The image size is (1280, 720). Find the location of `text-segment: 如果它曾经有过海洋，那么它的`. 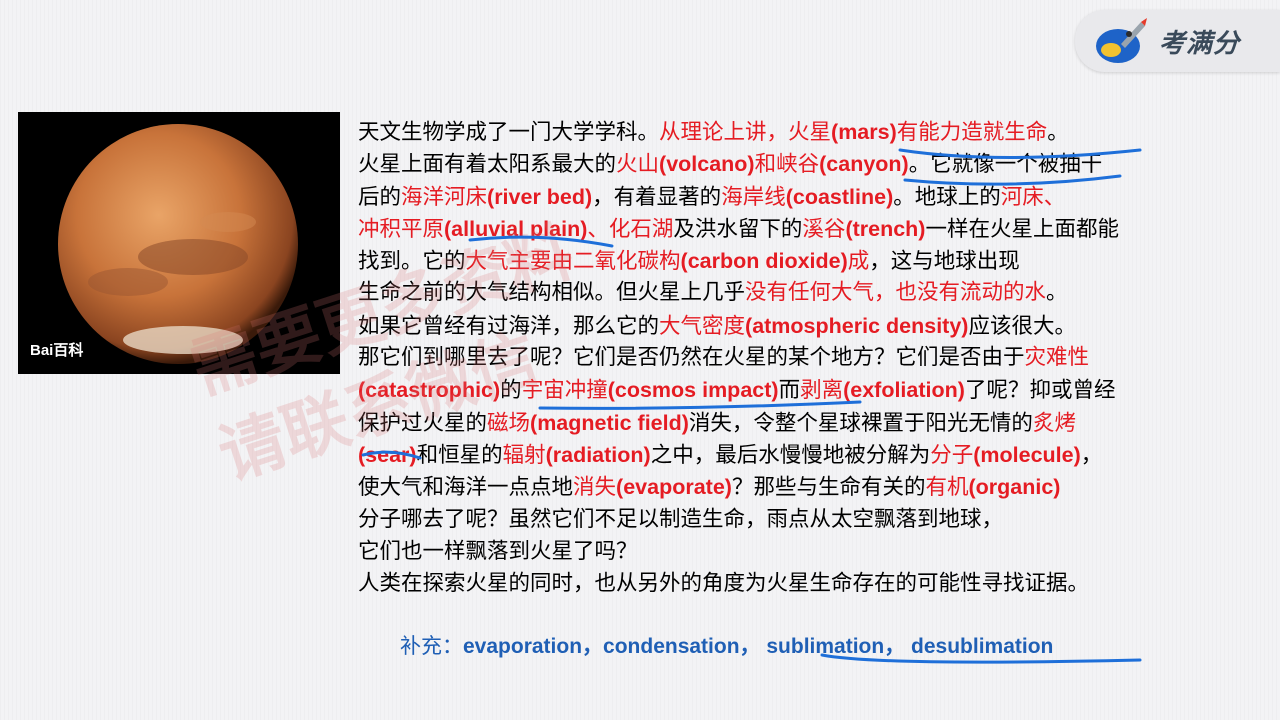

text-segment: 如果它曾经有过海洋，那么它的 is located at coordinates (509, 326).